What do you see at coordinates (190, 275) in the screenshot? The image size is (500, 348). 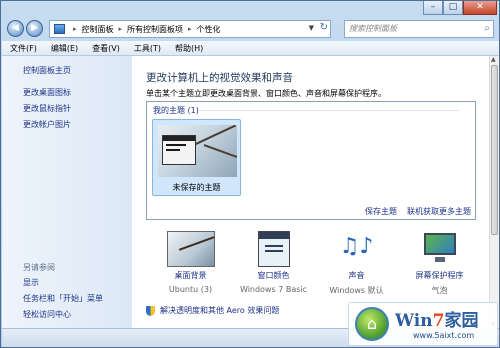 I see `desktop-background-title: 桌面背景` at bounding box center [190, 275].